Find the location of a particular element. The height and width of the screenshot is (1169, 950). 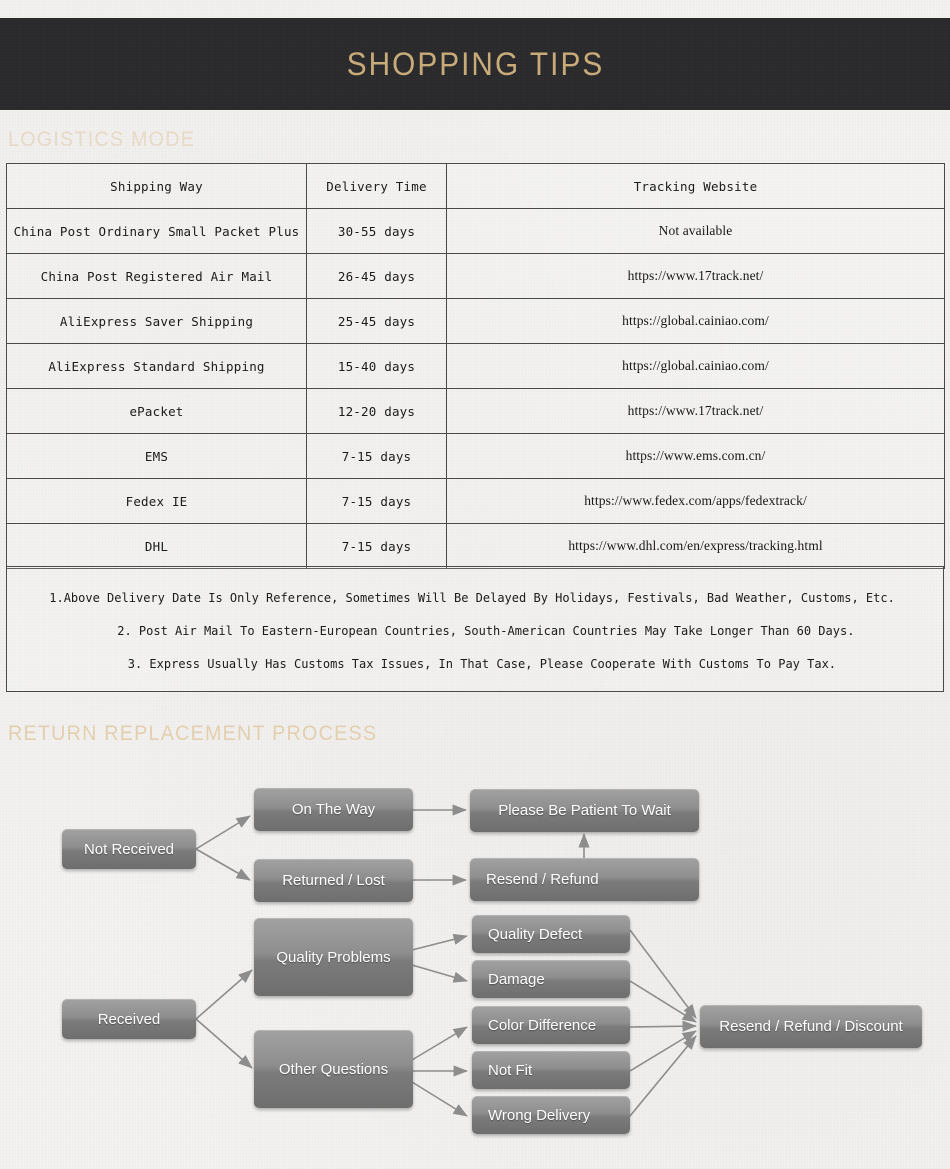

flow-node-resend-refund-discount: Resend / Refund / Discount is located at coordinates (811, 1026).